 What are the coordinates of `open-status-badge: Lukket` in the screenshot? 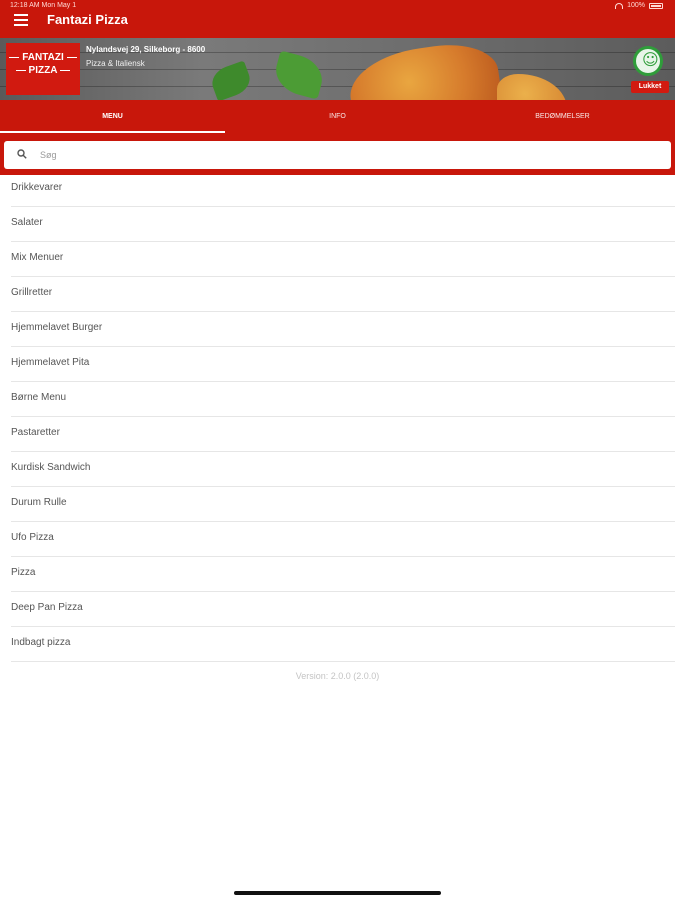 It's located at (650, 87).